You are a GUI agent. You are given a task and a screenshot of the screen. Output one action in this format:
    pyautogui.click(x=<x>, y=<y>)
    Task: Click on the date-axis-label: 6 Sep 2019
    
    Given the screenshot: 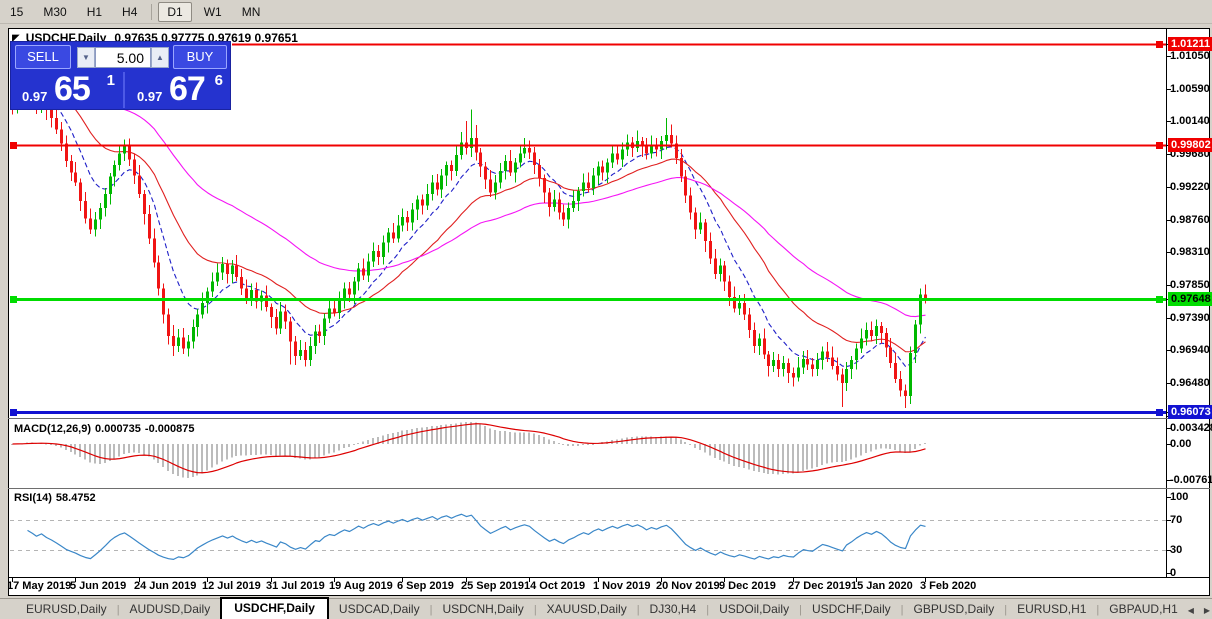 What is the action you would take?
    pyautogui.click(x=425, y=586)
    